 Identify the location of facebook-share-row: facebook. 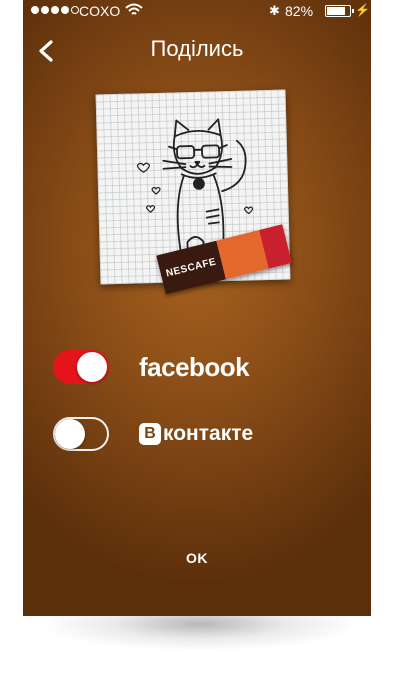
(203, 367).